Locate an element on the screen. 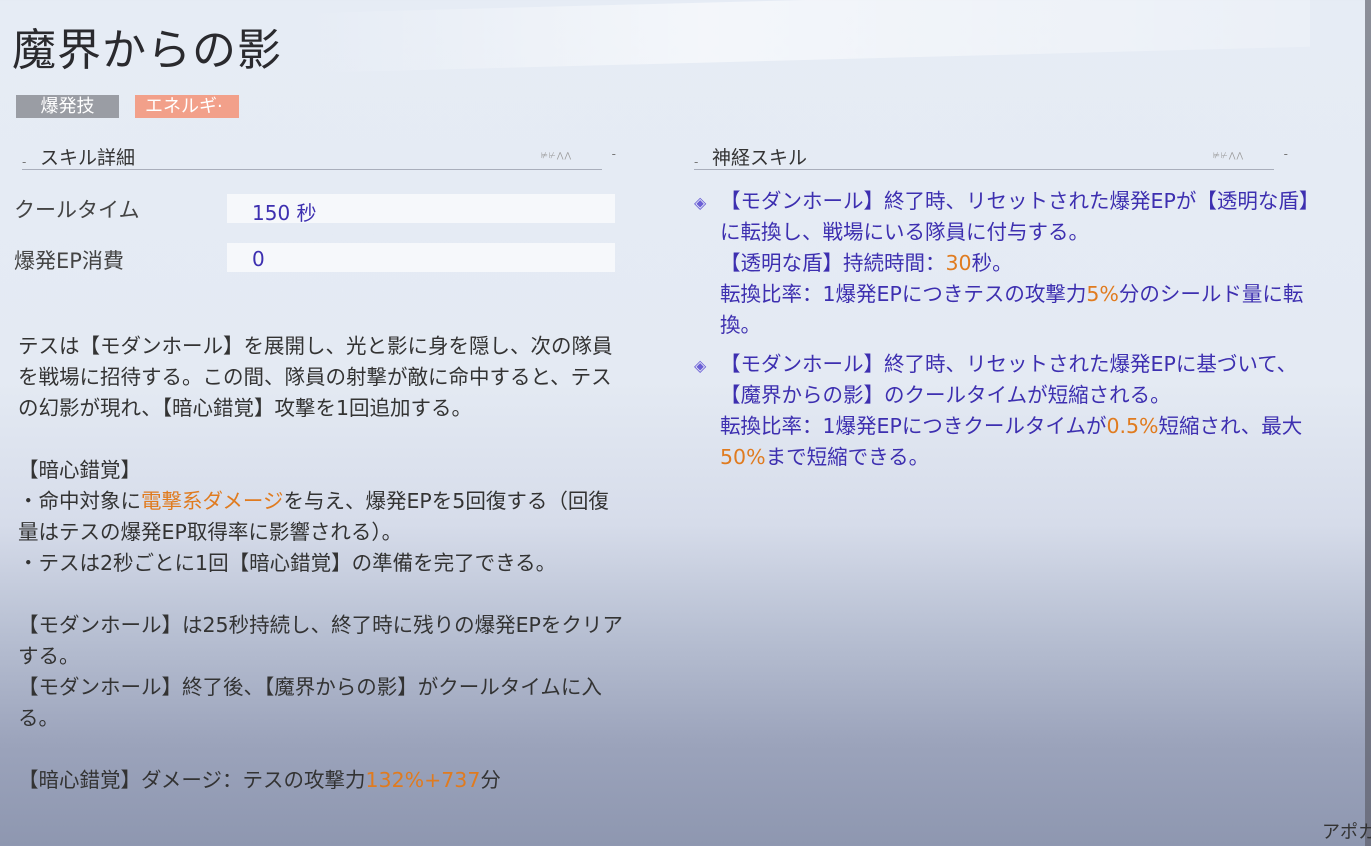 This screenshot has height=846, width=1371. desc-illusion-title: 【暗心錯覚】 is located at coordinates (79, 470).